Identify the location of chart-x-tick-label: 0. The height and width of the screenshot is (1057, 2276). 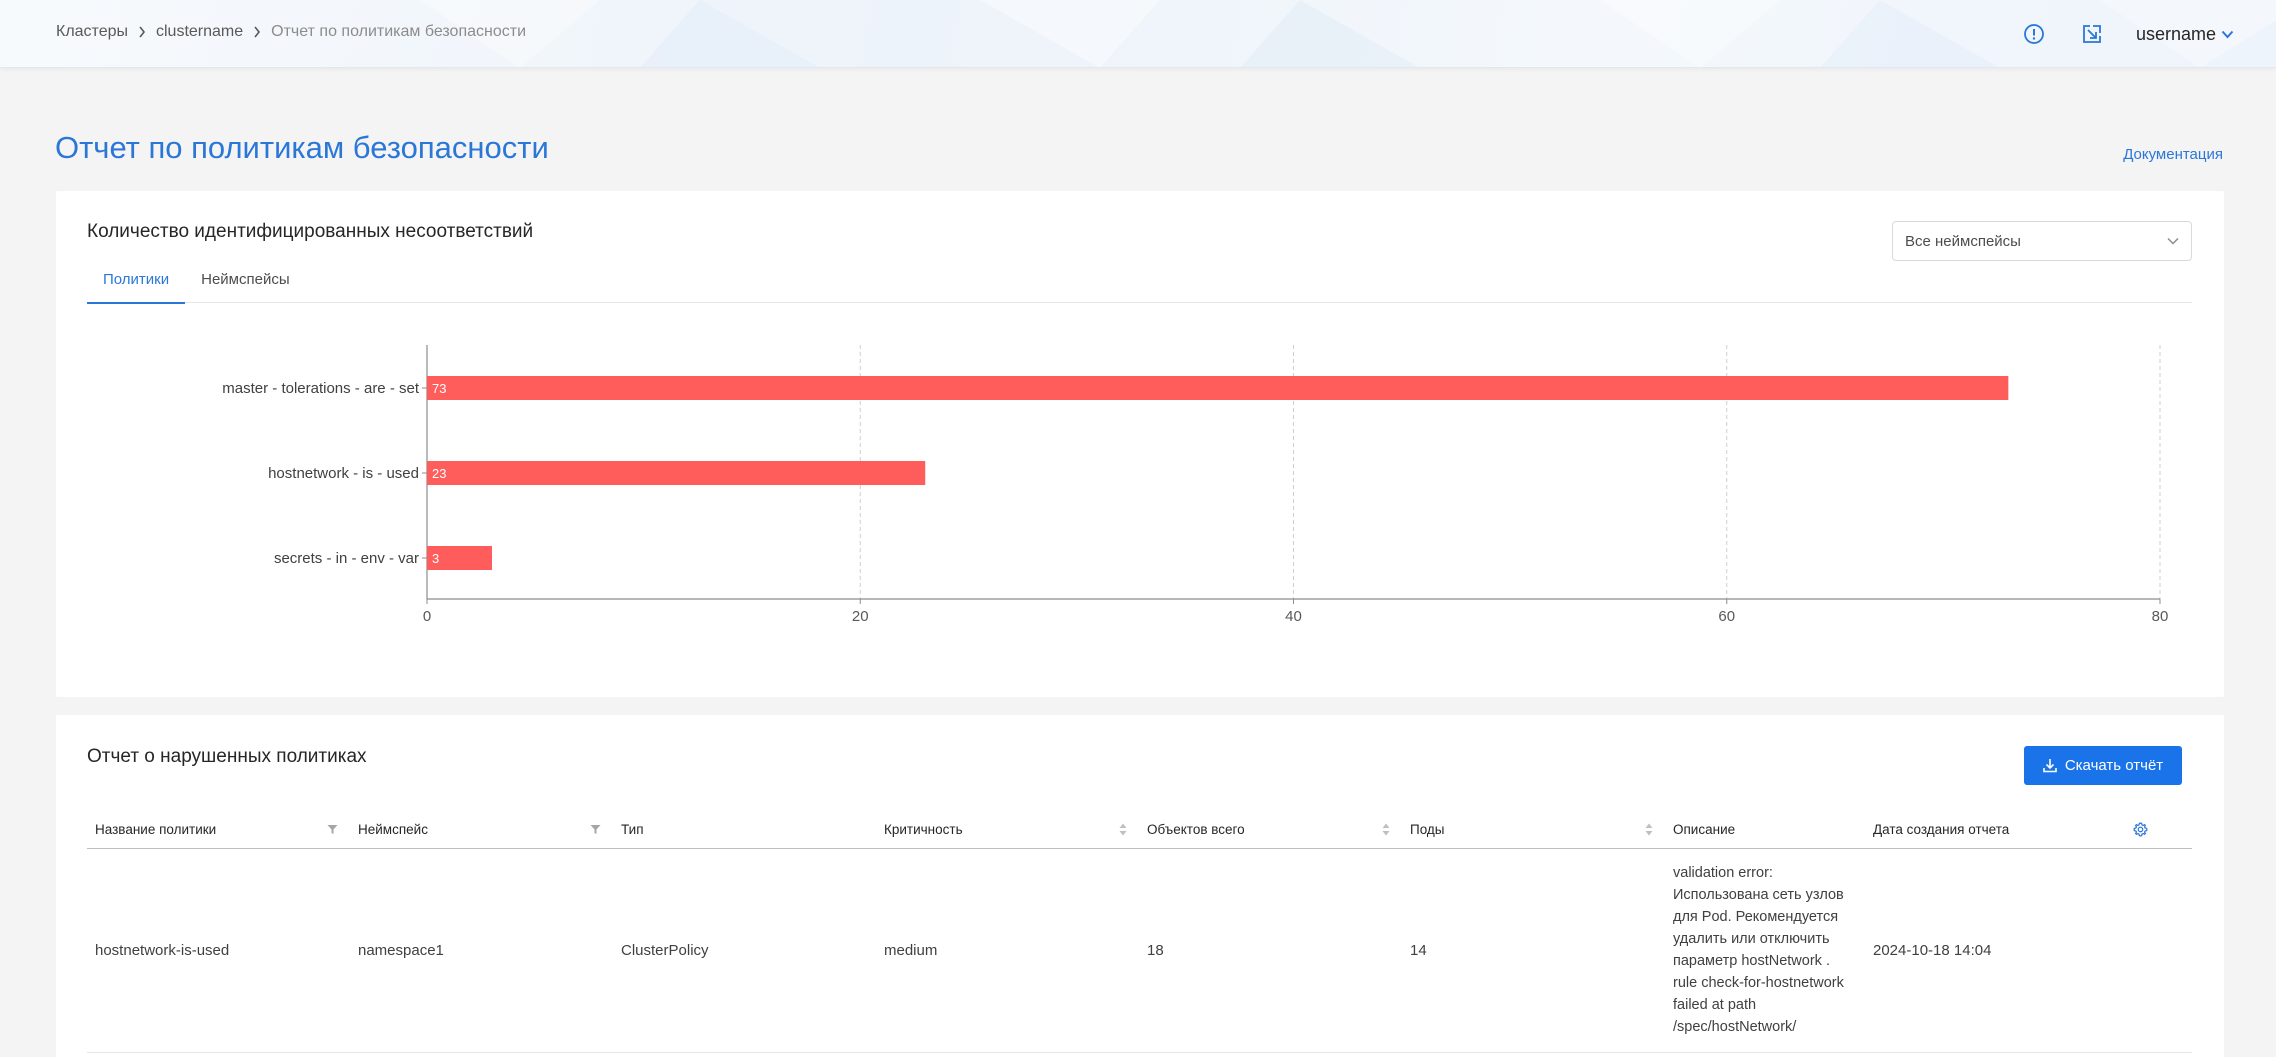
(427, 616).